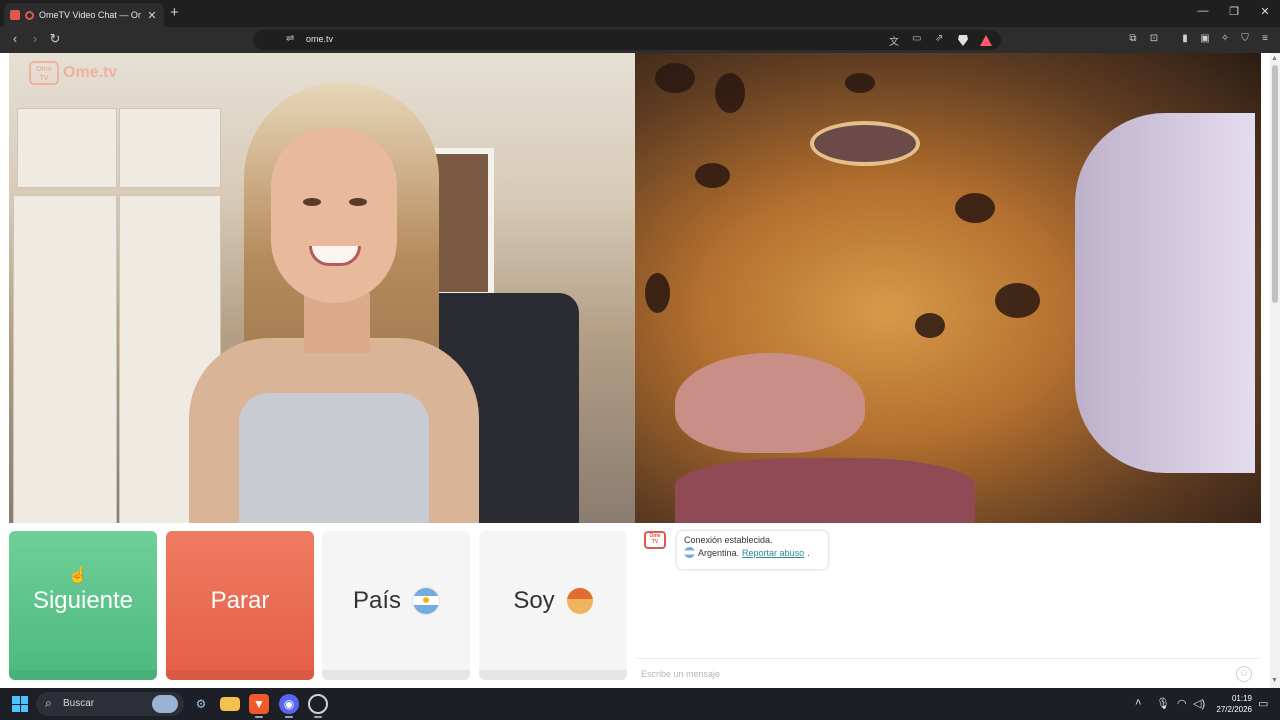  What do you see at coordinates (334, 215) in the screenshot?
I see `person-face` at bounding box center [334, 215].